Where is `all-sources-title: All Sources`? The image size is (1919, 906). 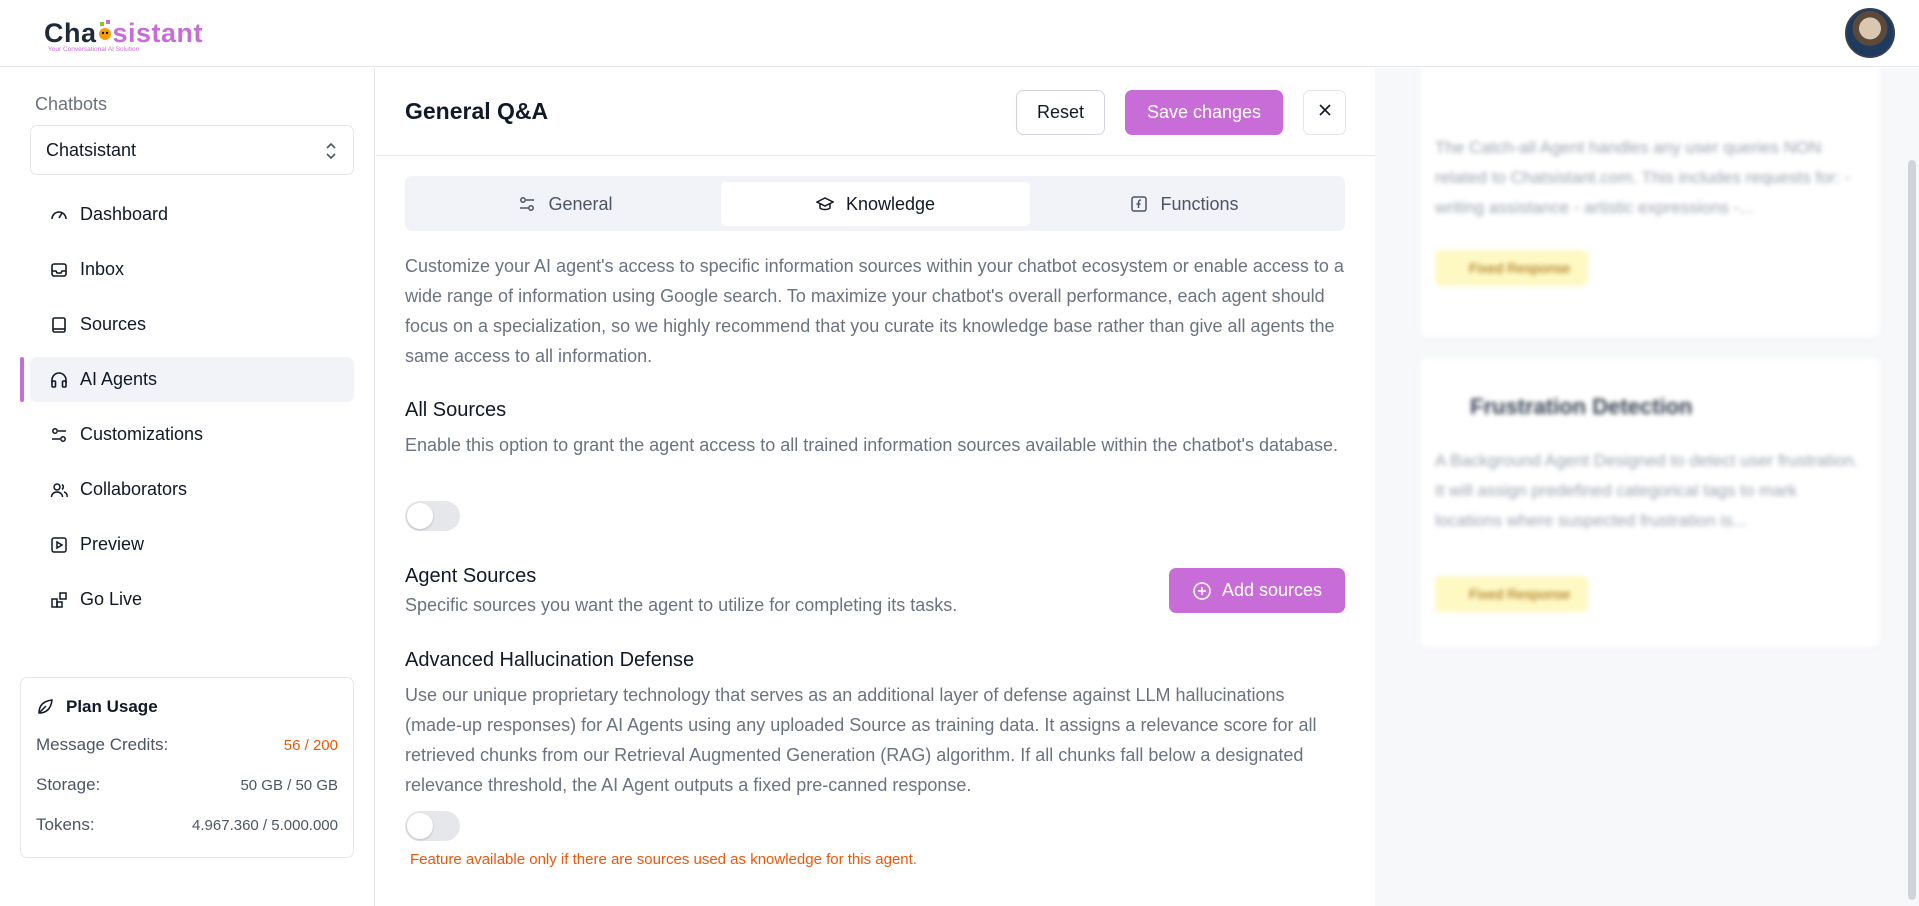 all-sources-title: All Sources is located at coordinates (456, 410).